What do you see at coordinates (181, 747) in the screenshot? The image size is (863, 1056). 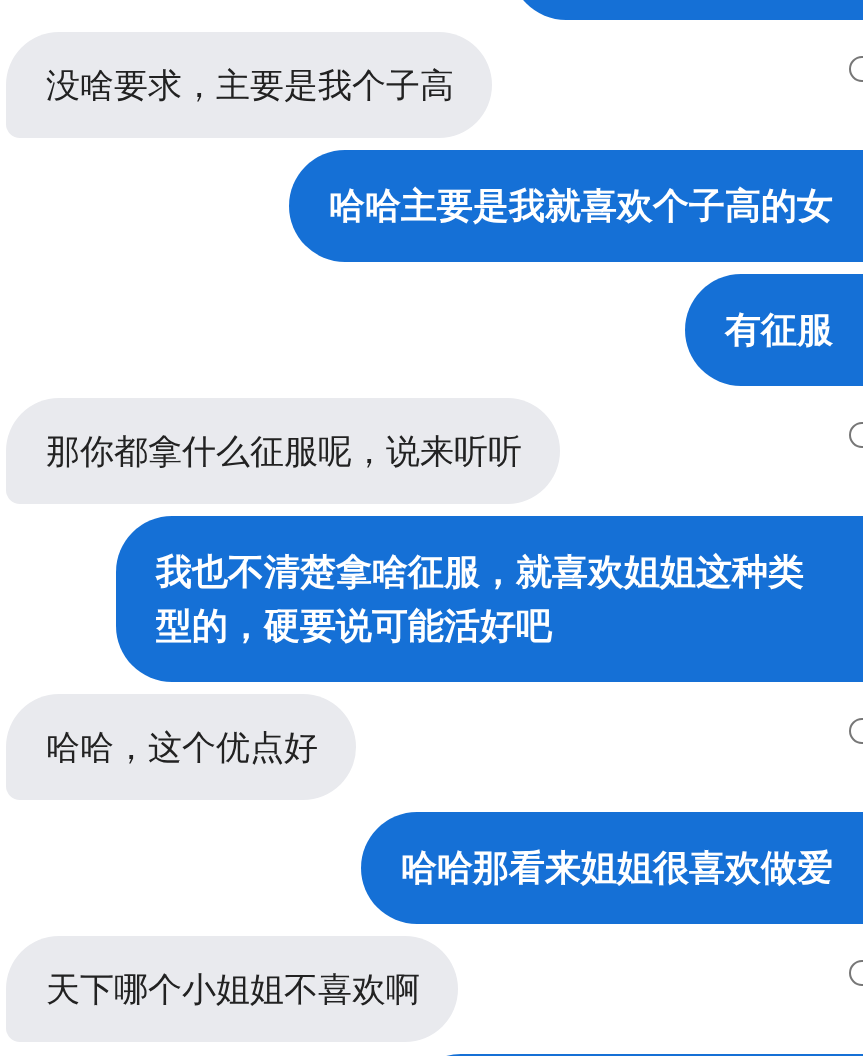 I see `message-bubble: 哈哈，这个优点好` at bounding box center [181, 747].